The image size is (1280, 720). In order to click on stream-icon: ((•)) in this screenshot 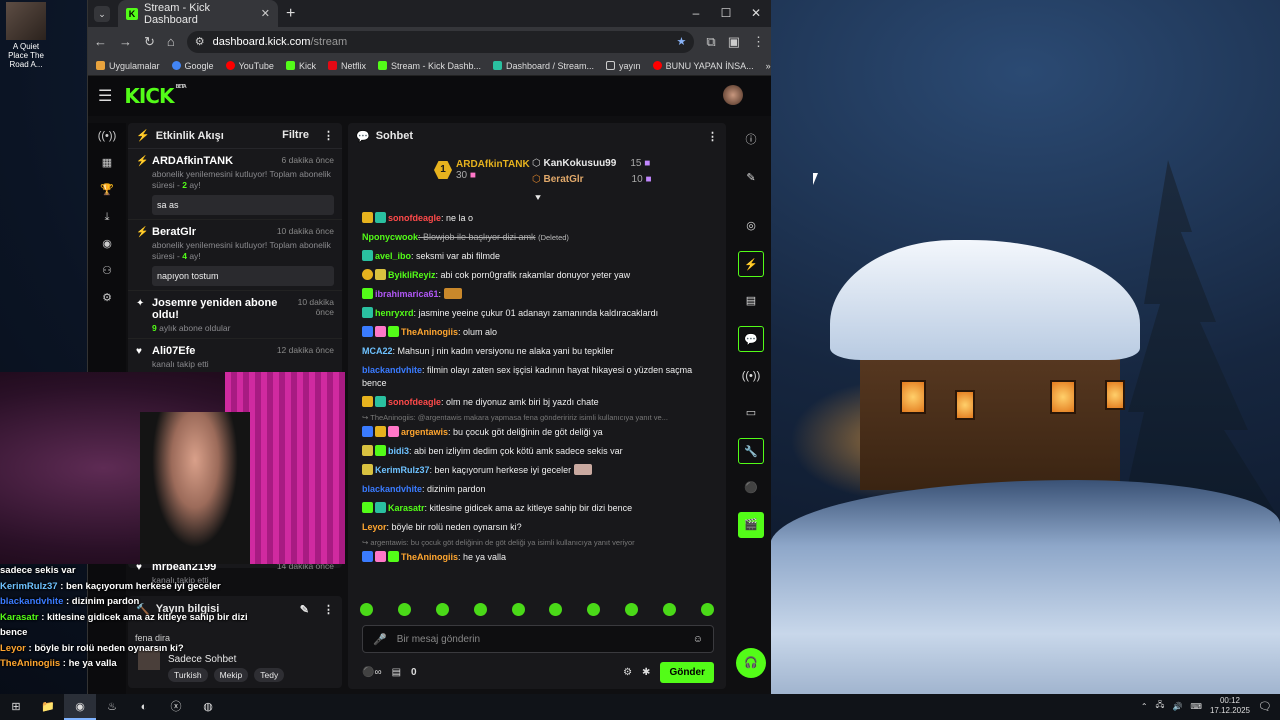, I will do `click(107, 136)`.